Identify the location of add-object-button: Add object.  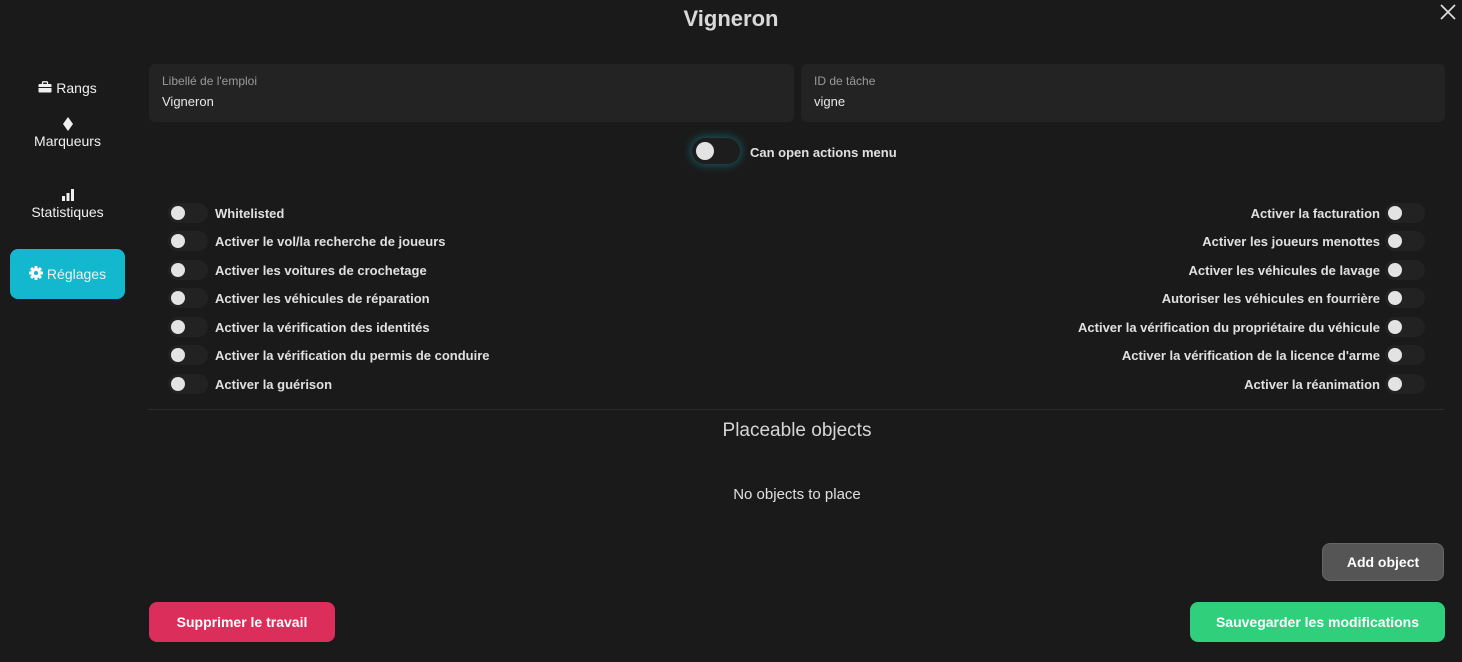
(1383, 562).